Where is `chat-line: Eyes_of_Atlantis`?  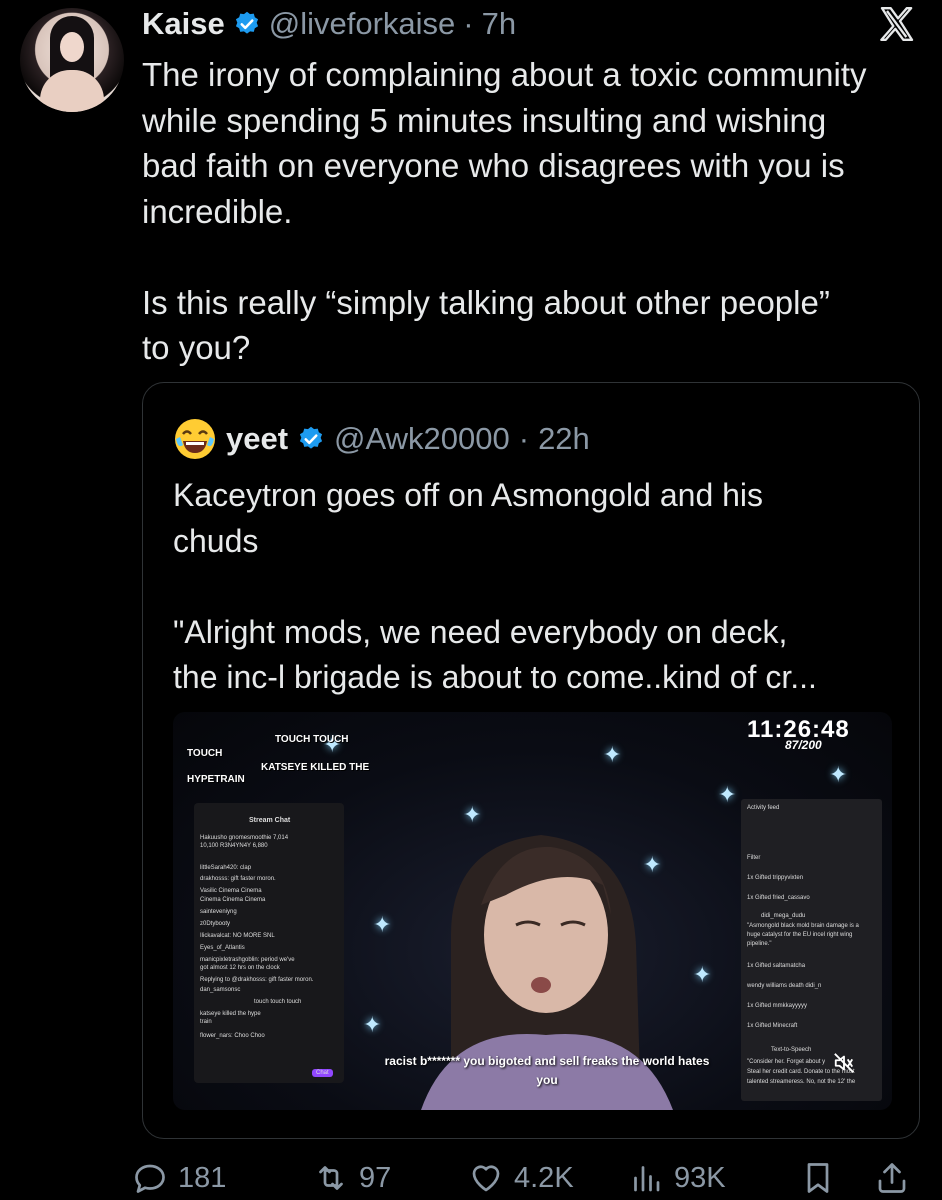 chat-line: Eyes_of_Atlantis is located at coordinates (222, 948).